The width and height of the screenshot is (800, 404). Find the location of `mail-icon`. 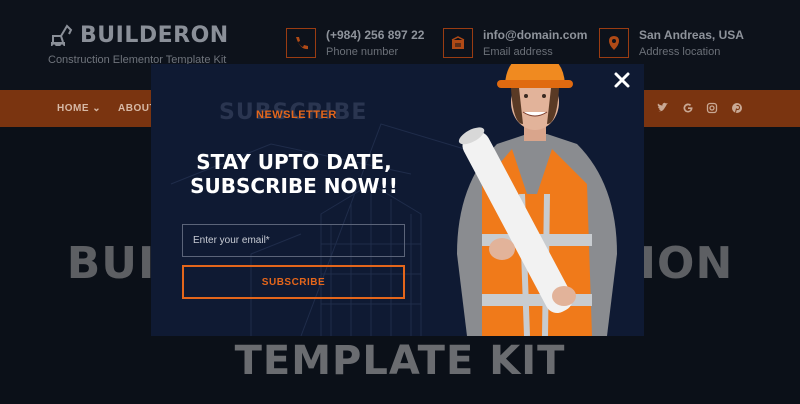

mail-icon is located at coordinates (458, 43).